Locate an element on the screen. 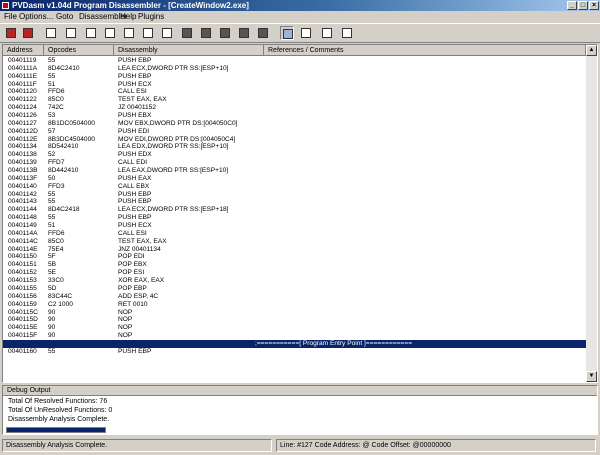 The image size is (600, 455). table-row: 0040112D 57 PUSH EDI is located at coordinates (294, 132).